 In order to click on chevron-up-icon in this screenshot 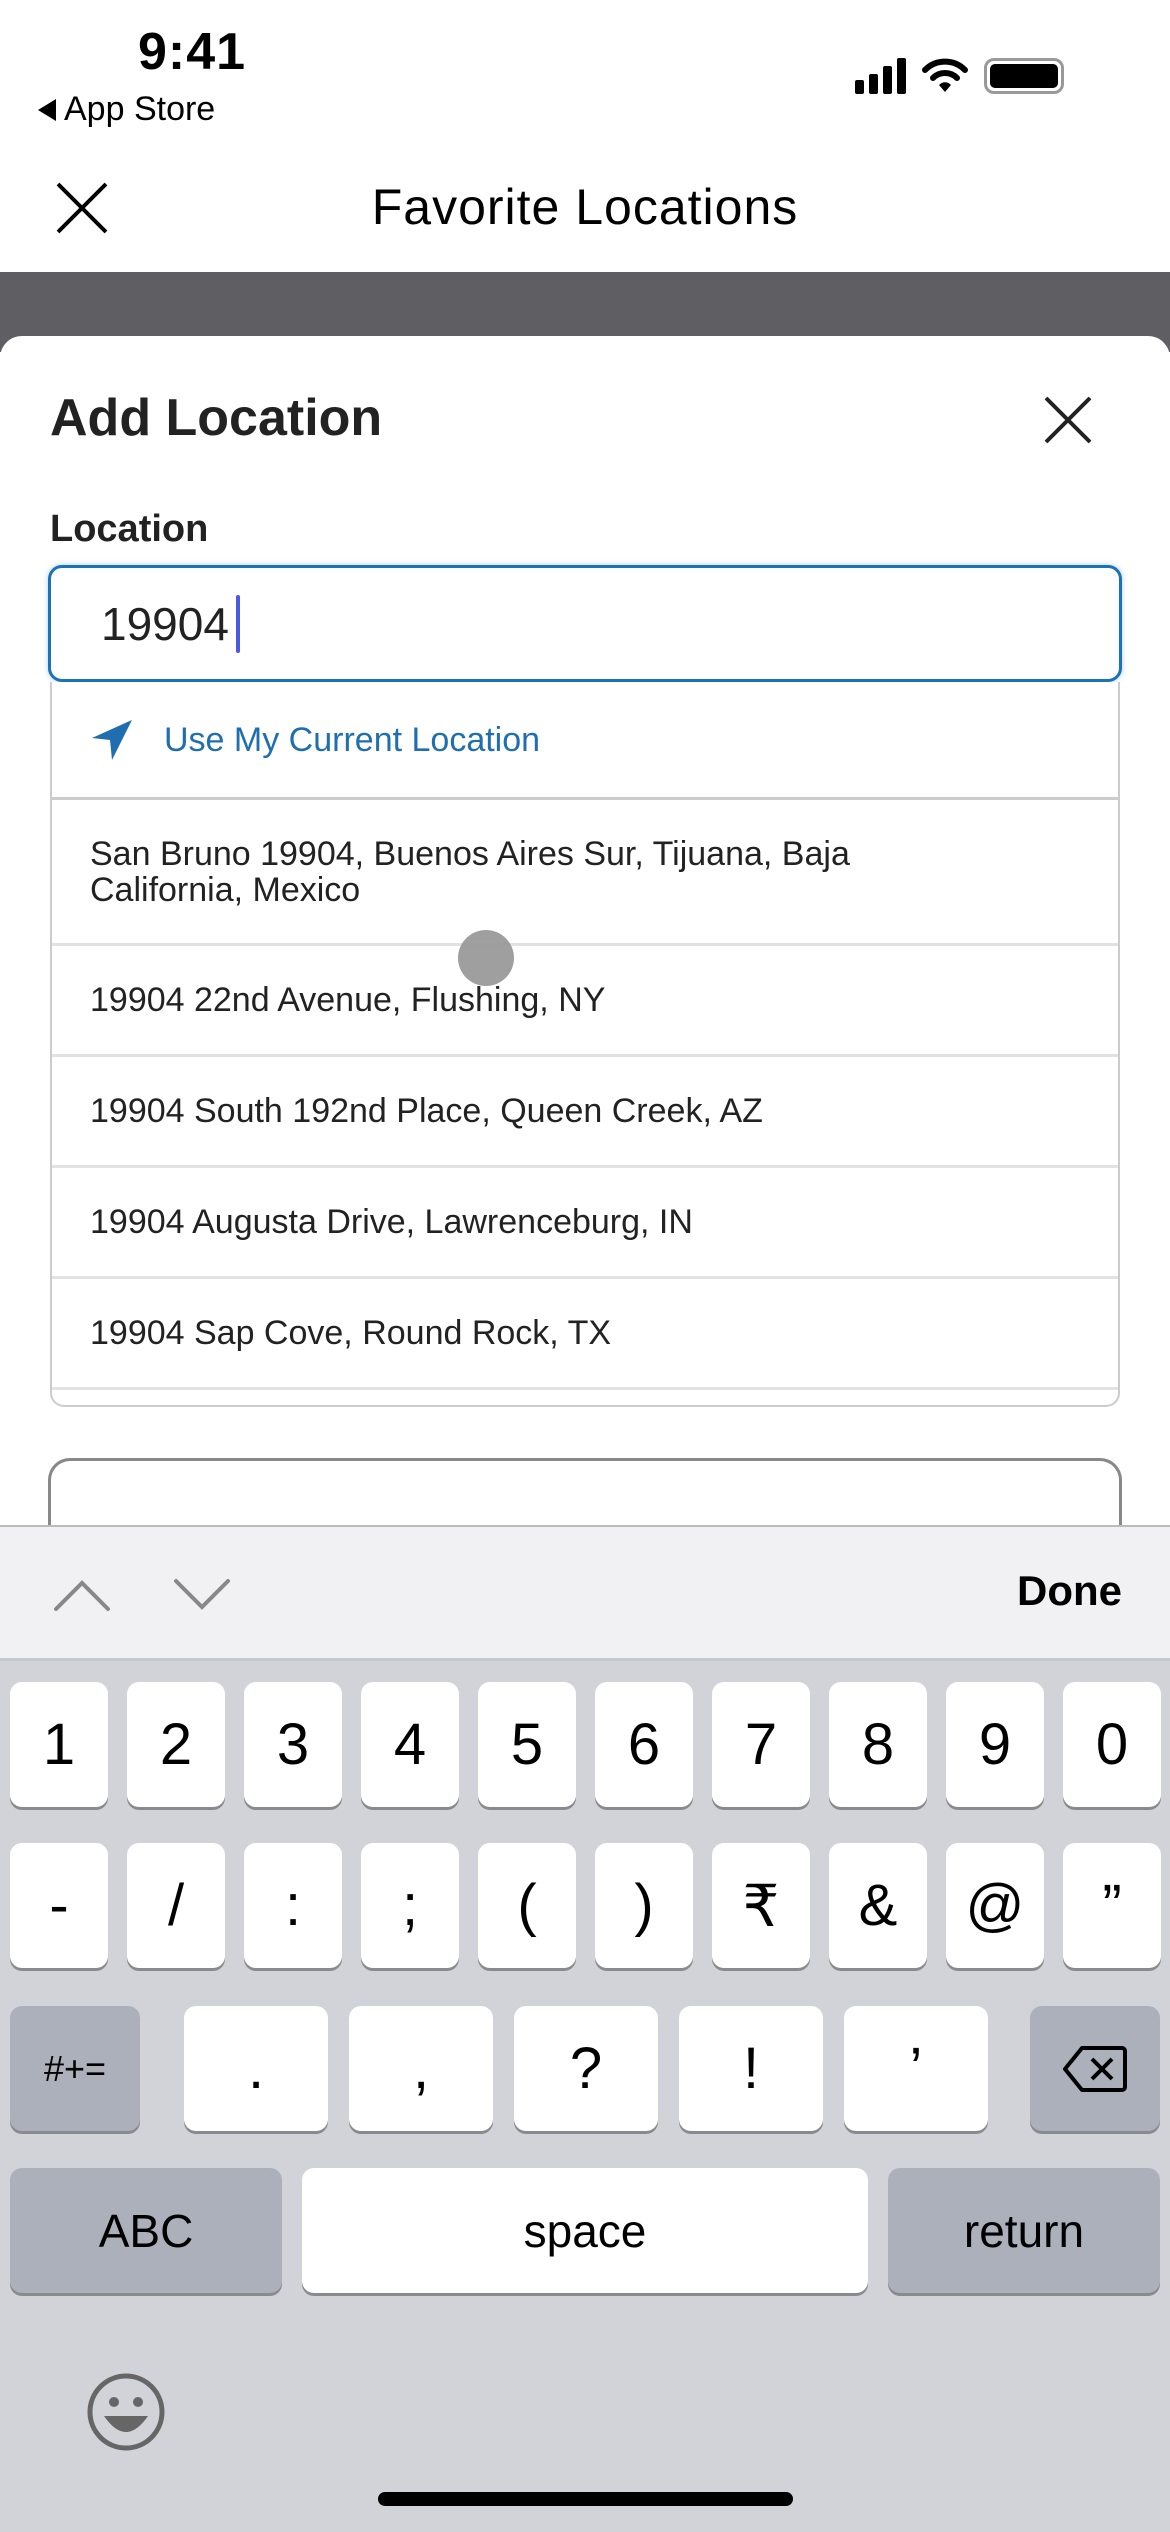, I will do `click(82, 1595)`.